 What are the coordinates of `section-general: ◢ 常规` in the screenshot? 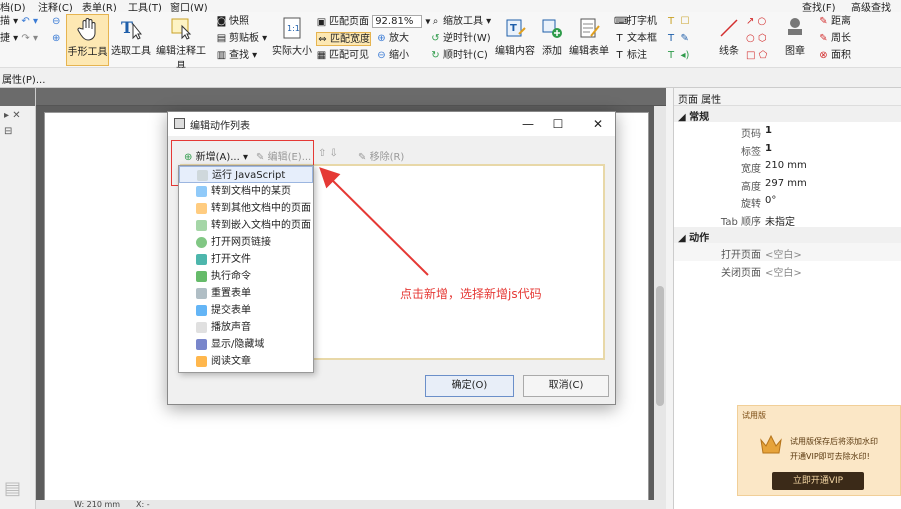 It's located at (787, 114).